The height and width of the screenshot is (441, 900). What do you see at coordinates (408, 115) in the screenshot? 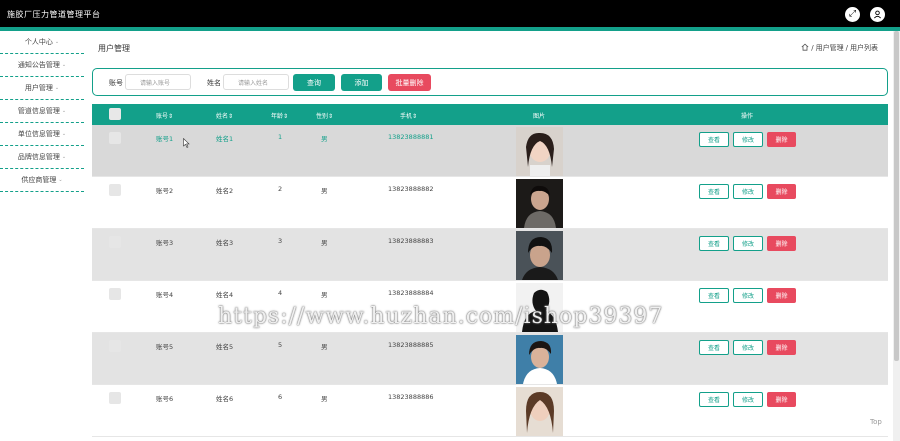
I see `column-header-phone: 手机⇕` at bounding box center [408, 115].